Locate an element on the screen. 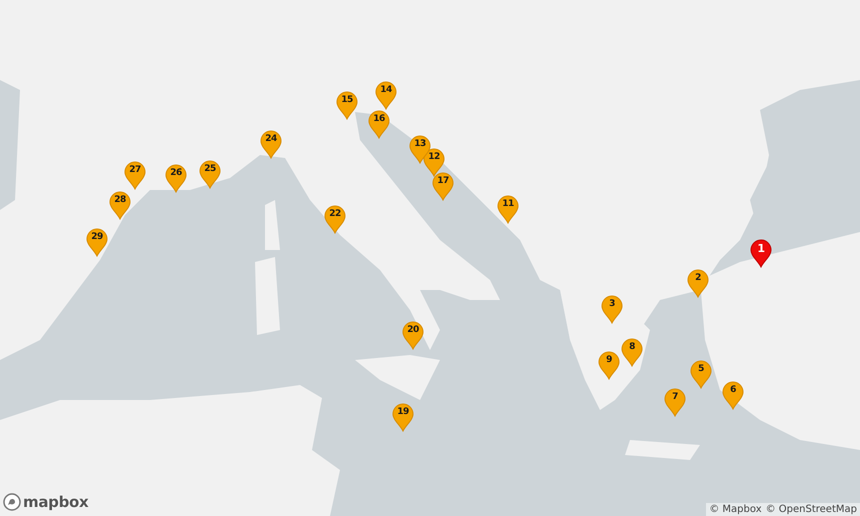 The image size is (860, 516). map-marker: 16 is located at coordinates (379, 124).